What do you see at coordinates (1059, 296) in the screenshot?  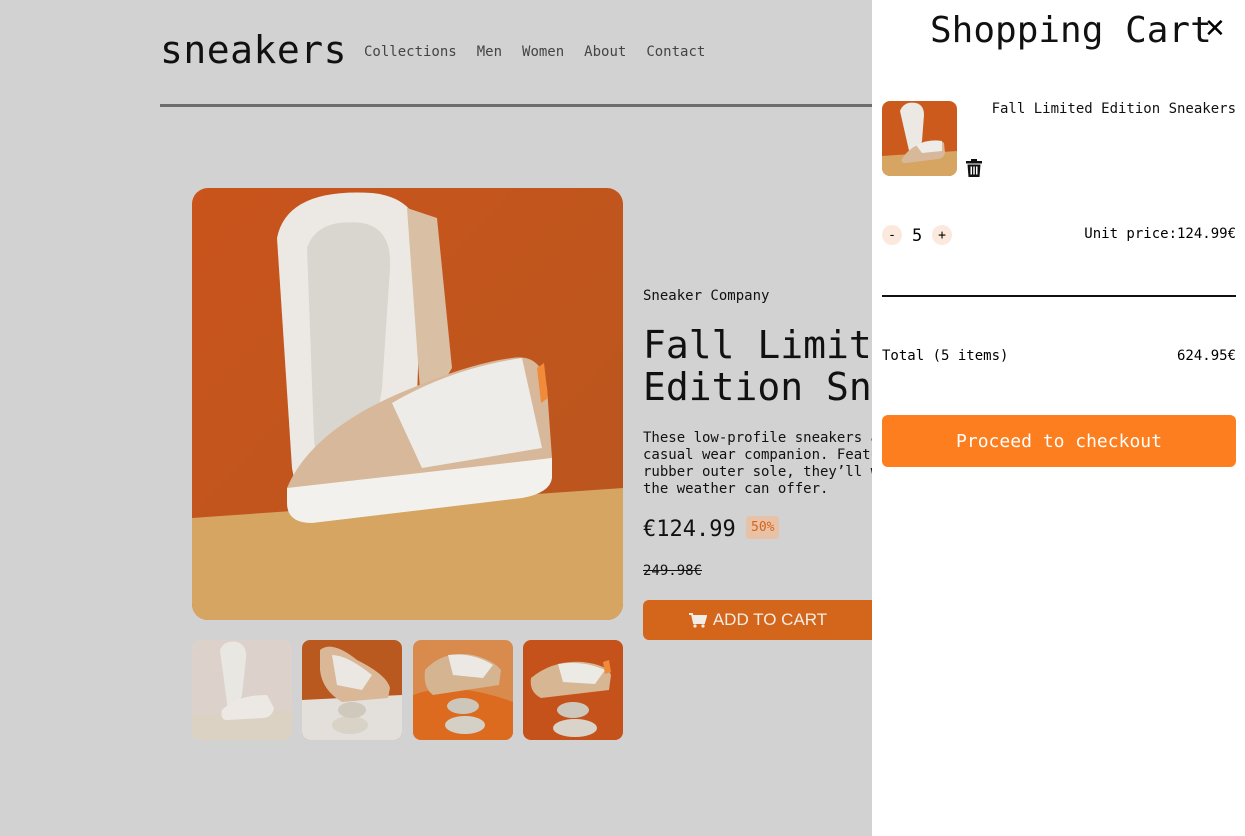 I see `cart-divider` at bounding box center [1059, 296].